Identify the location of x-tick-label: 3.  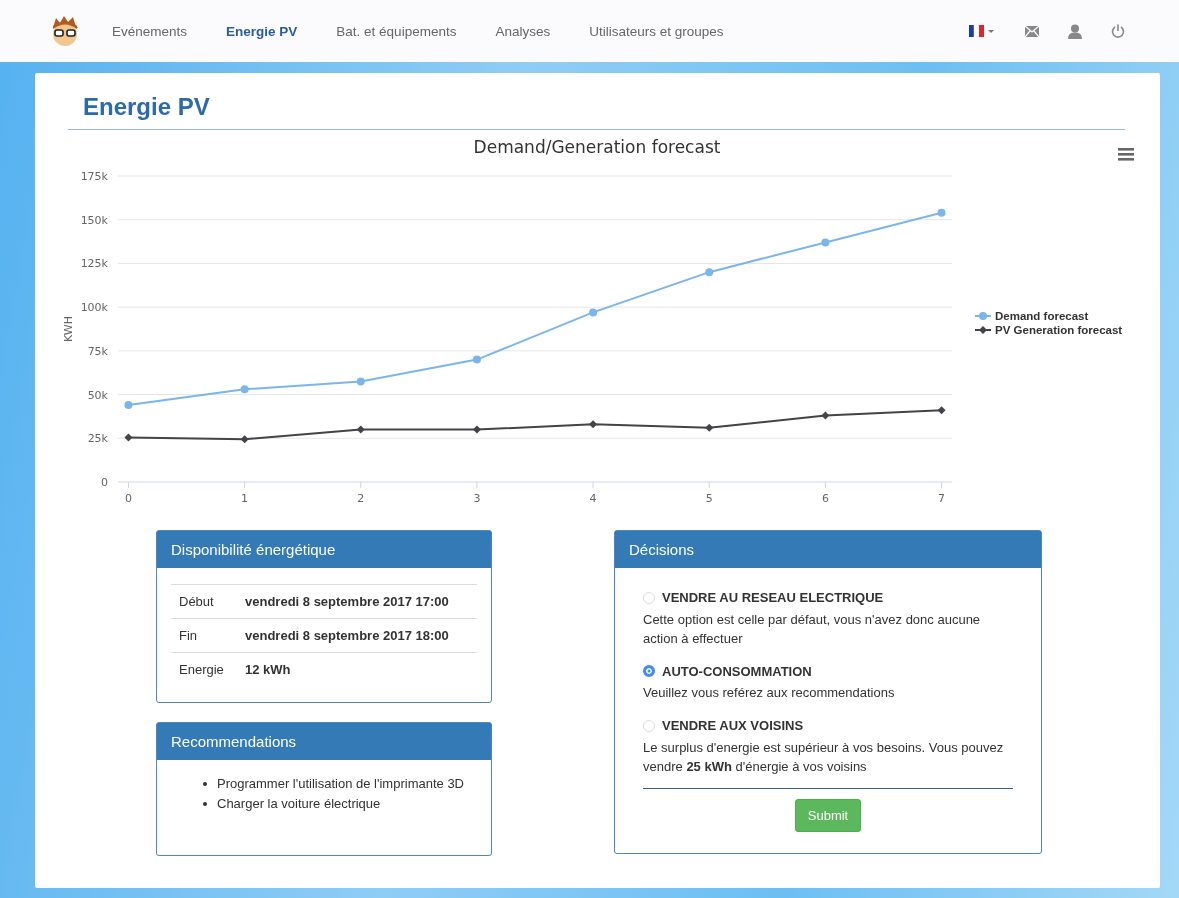
(477, 498).